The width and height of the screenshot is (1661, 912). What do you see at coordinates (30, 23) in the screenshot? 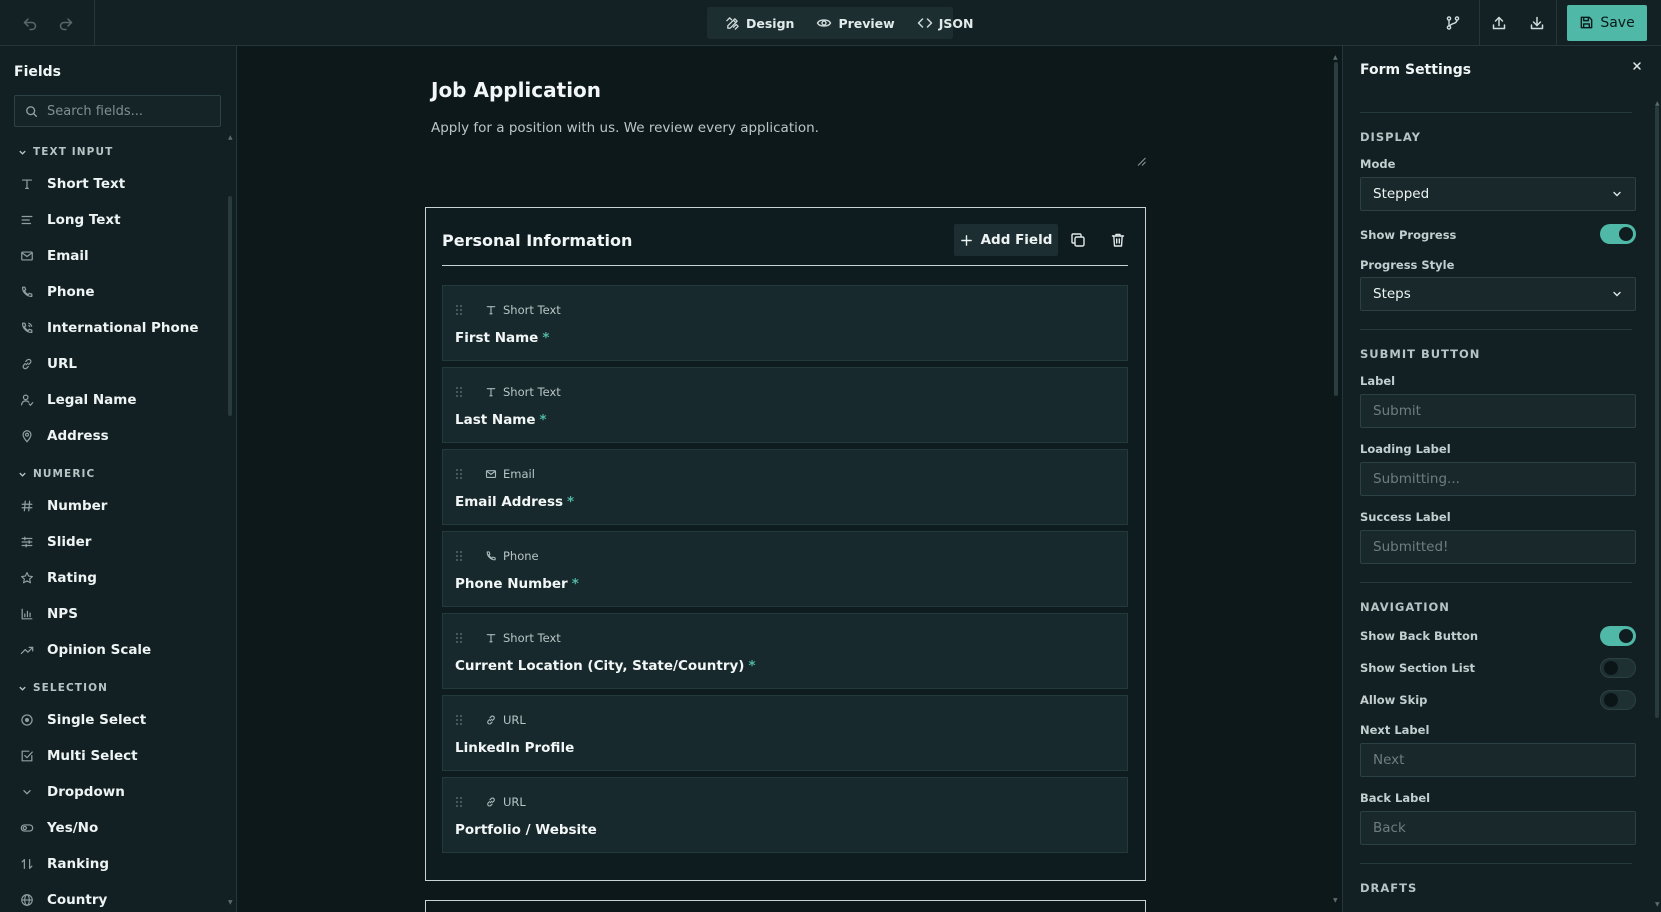
I see `undo-icon` at bounding box center [30, 23].